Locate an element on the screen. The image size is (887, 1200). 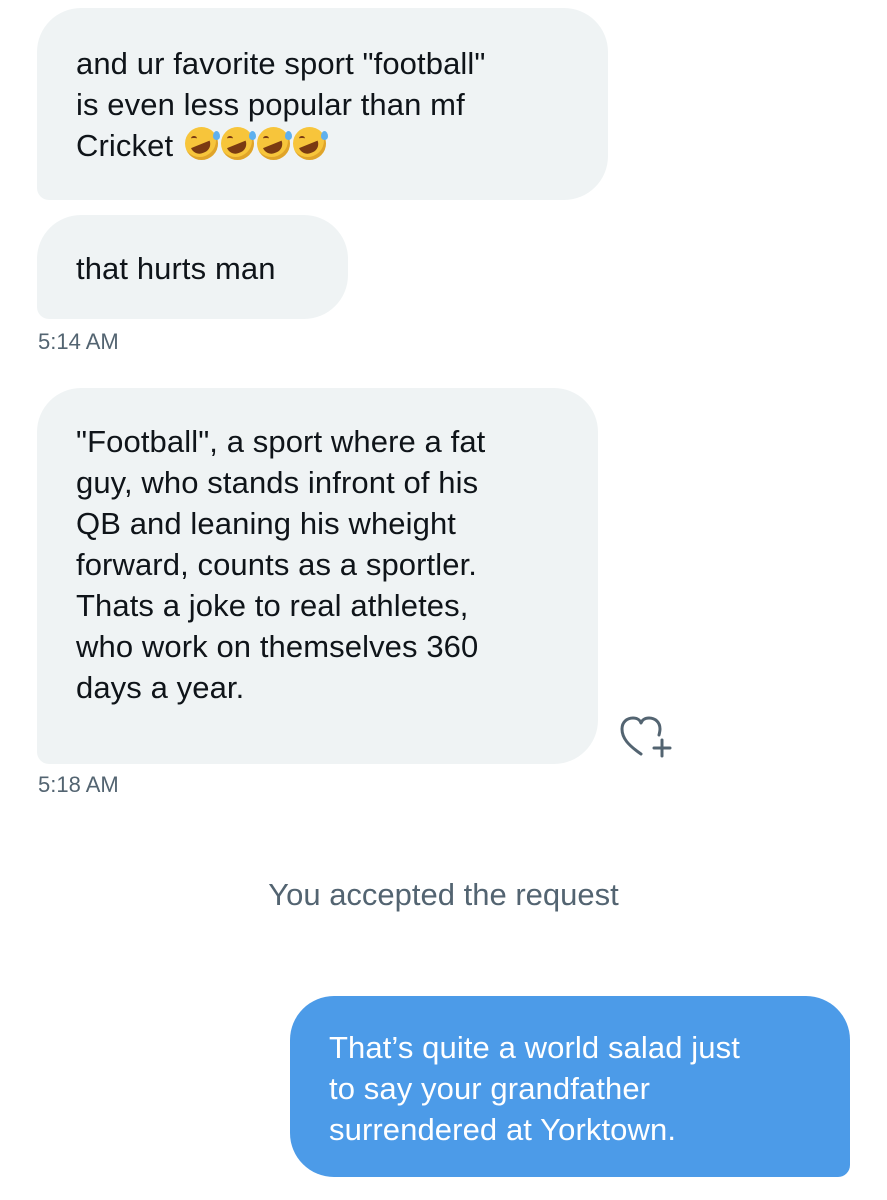
message-text-line: Thats a joke to real athletes, is located at coordinates (272, 605).